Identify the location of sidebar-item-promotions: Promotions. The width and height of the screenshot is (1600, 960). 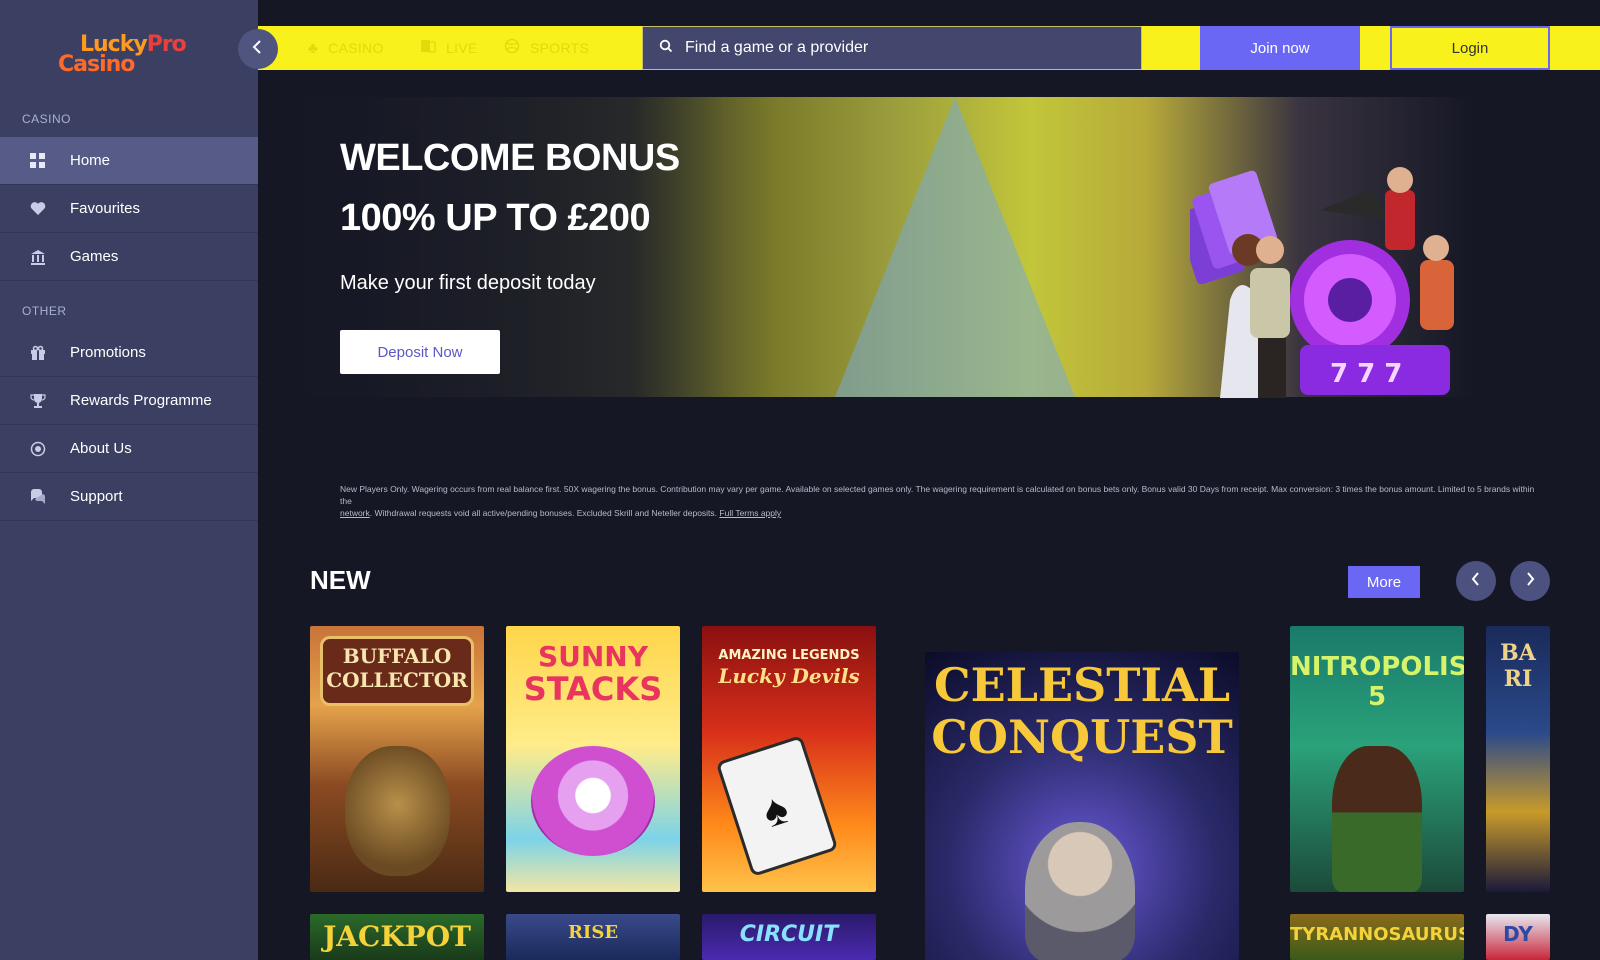
(129, 353).